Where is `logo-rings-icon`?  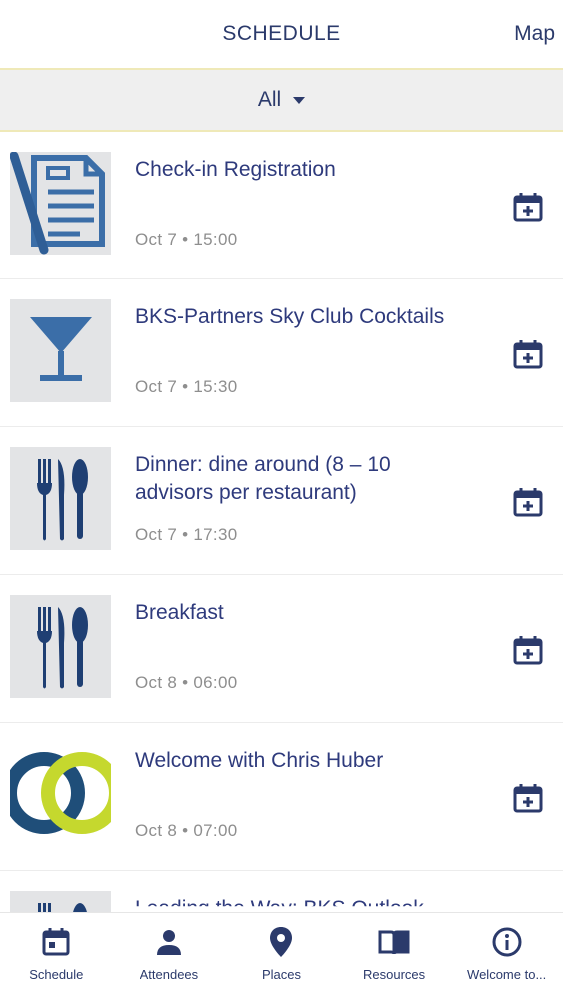
logo-rings-icon is located at coordinates (60, 794).